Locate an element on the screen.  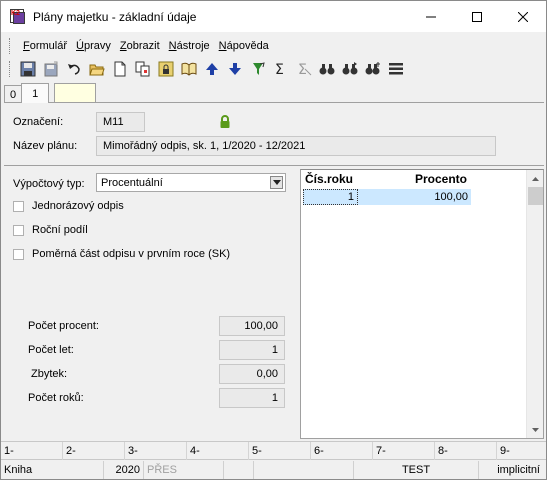
sum-disabled-icon: Σ is located at coordinates (303, 69).